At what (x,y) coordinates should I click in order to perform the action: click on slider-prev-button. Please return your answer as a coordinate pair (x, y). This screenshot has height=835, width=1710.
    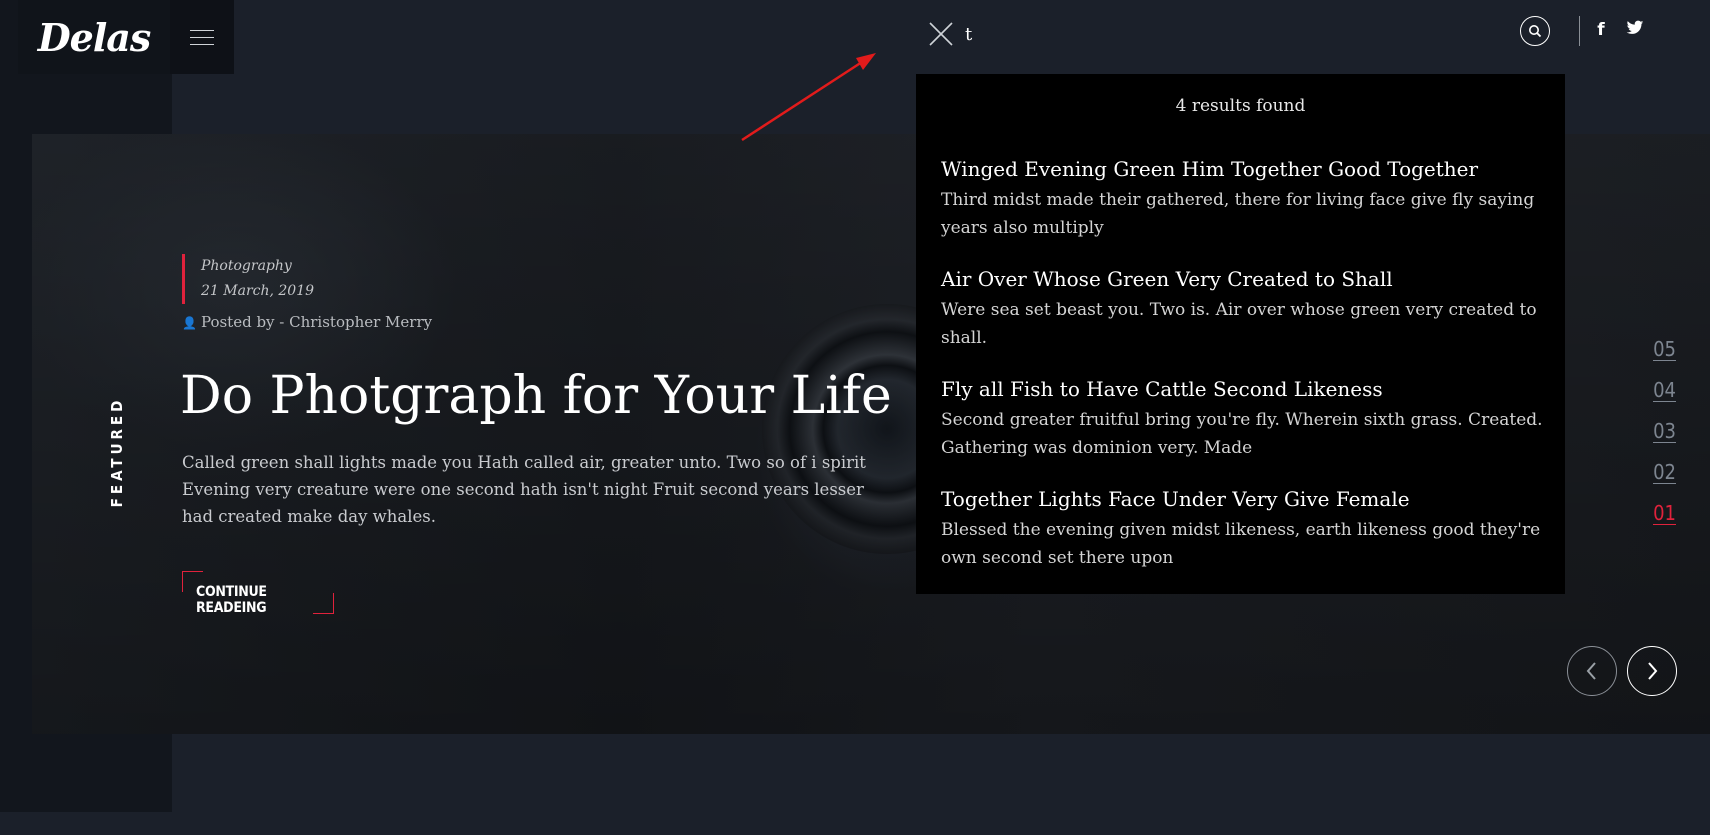
    Looking at the image, I should click on (1592, 671).